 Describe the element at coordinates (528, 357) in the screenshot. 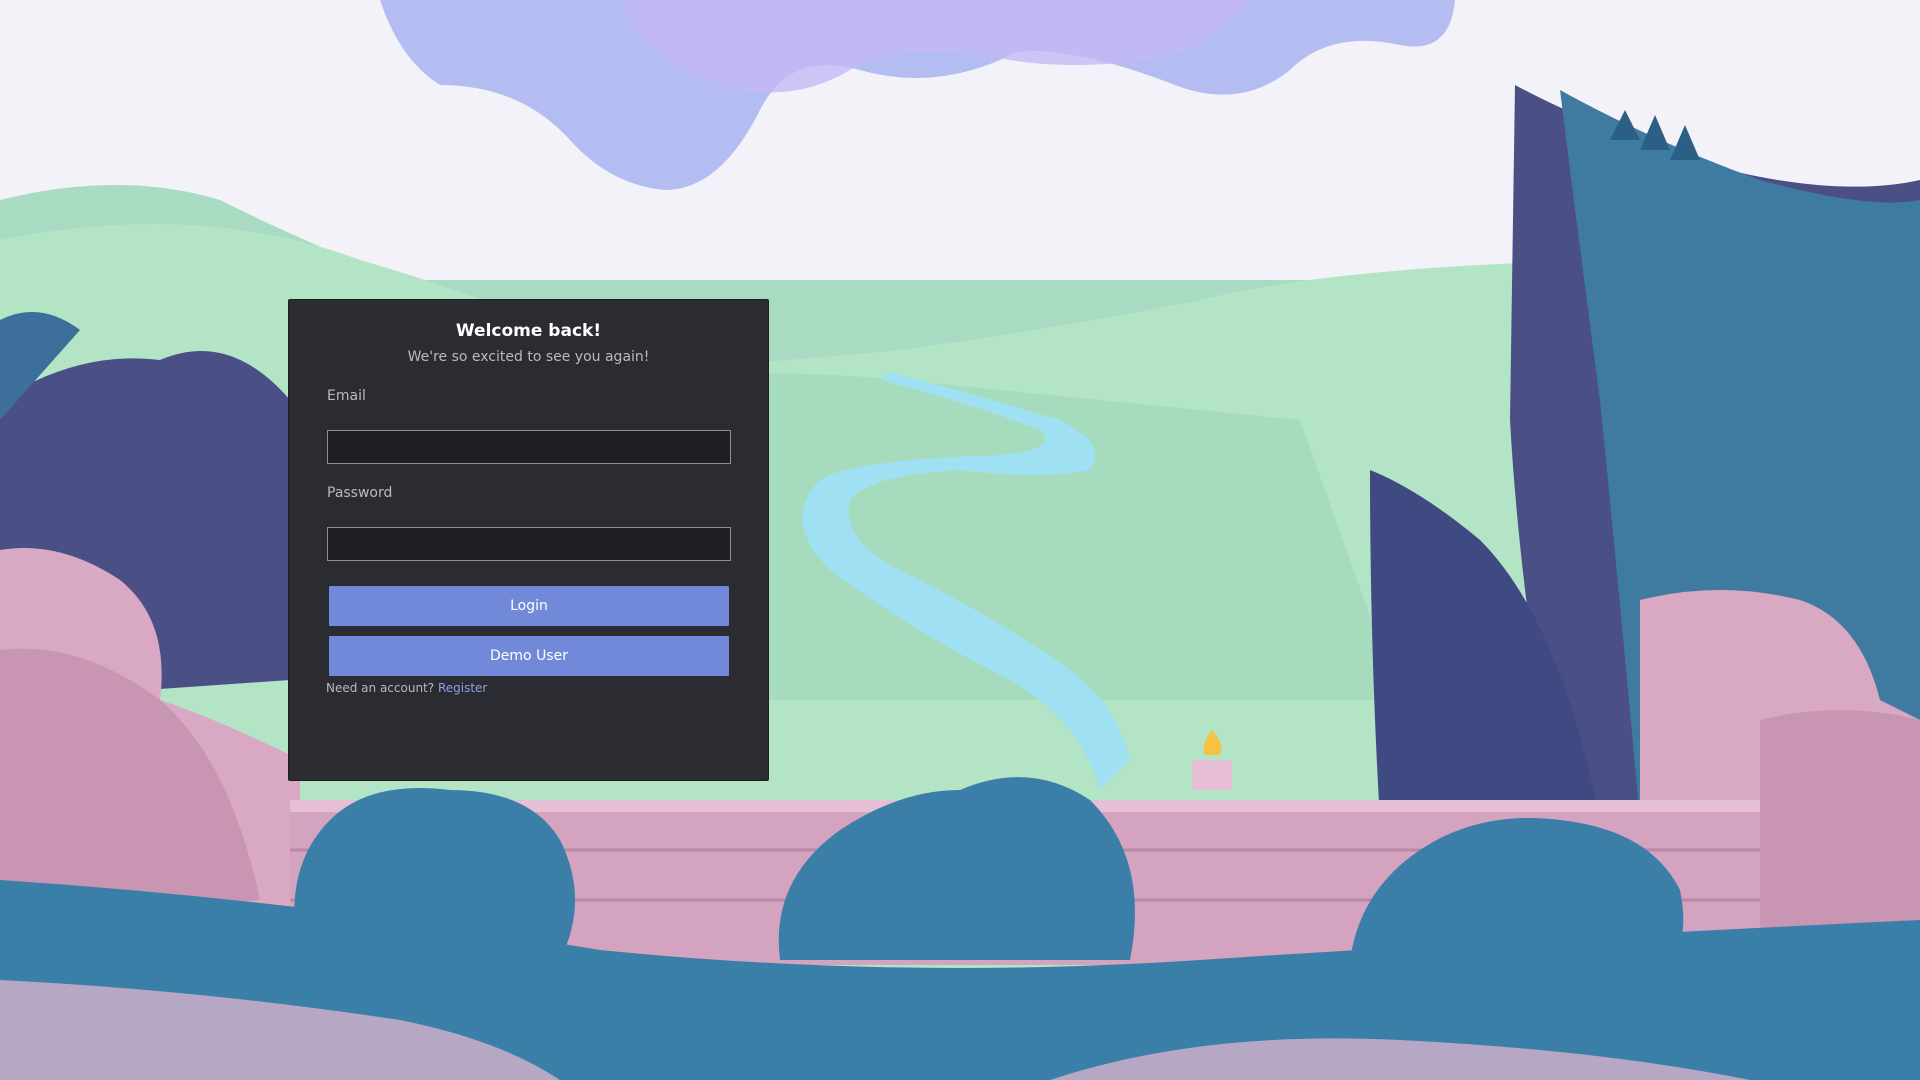

I see `login-subtitle: We're so excited to see you again!` at that location.